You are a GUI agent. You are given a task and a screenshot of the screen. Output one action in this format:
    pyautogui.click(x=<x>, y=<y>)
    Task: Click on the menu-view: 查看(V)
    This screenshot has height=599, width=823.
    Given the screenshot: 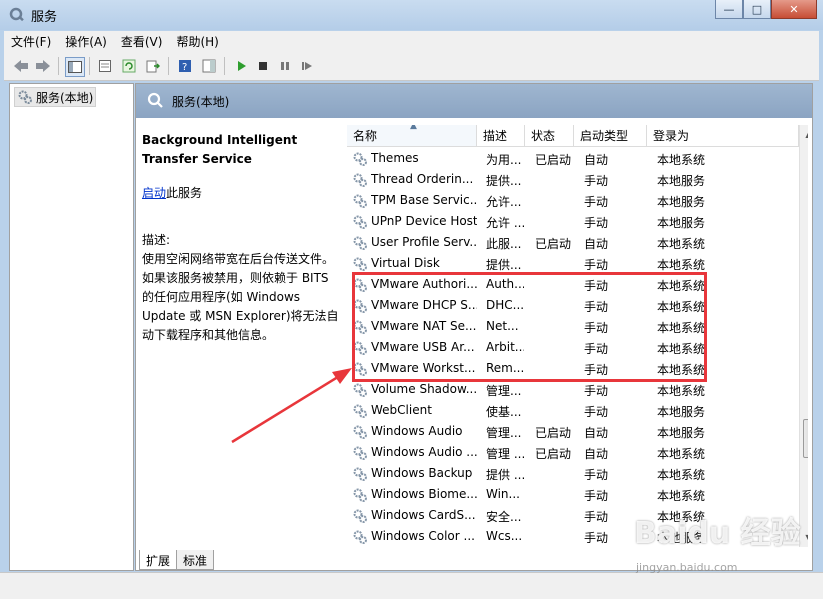 What is the action you would take?
    pyautogui.click(x=142, y=41)
    